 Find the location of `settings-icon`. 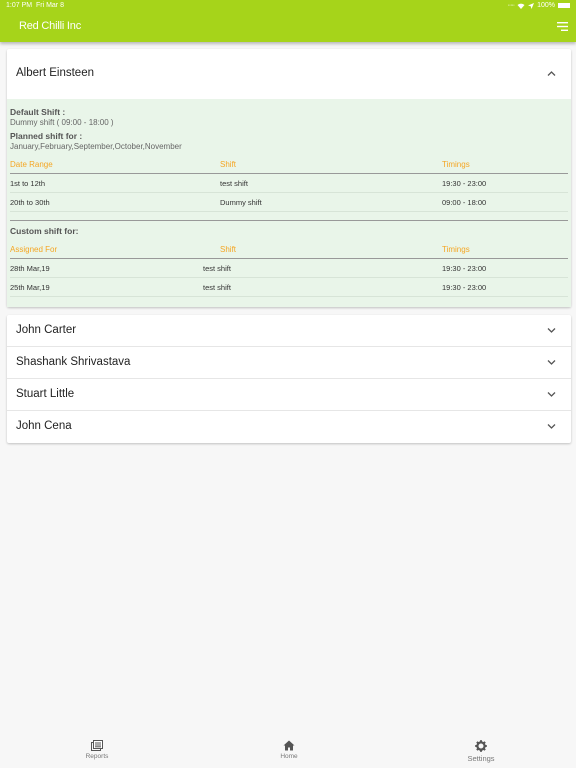

settings-icon is located at coordinates (481, 746).